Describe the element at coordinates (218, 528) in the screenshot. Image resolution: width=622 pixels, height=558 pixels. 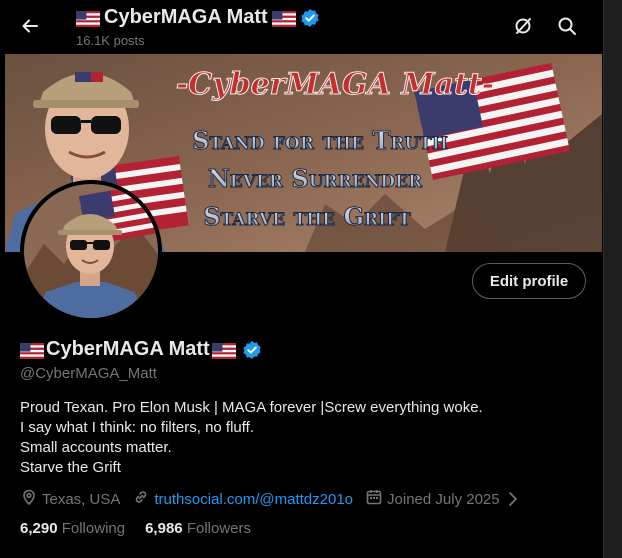
I see `followers-label: Followers` at that location.